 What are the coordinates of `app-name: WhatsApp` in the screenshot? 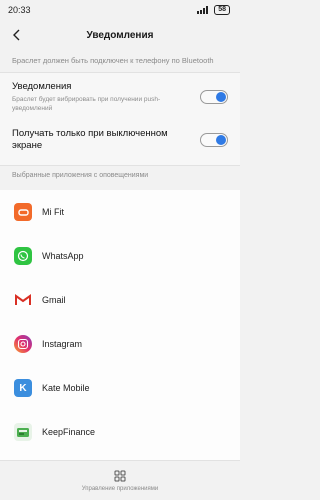 It's located at (63, 256).